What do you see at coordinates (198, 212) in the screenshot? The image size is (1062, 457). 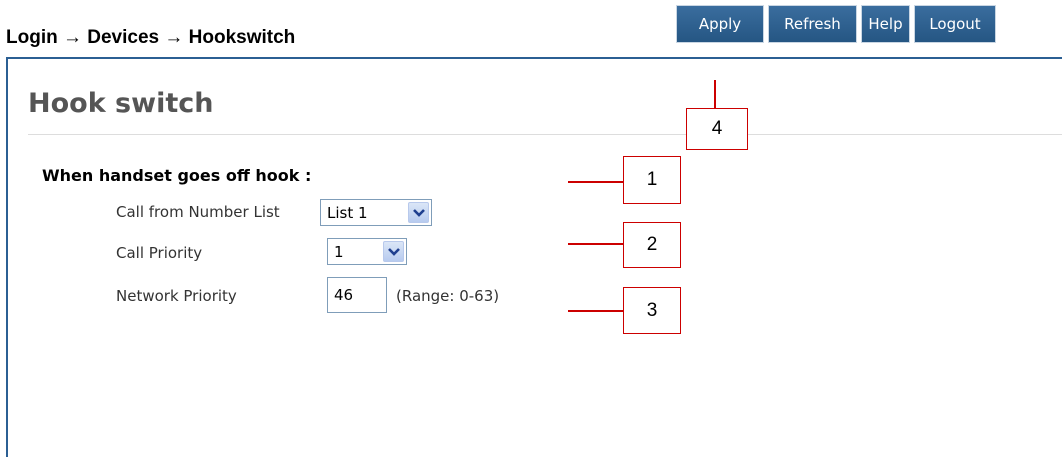 I see `call-from-number-list-label: Call from Number List` at bounding box center [198, 212].